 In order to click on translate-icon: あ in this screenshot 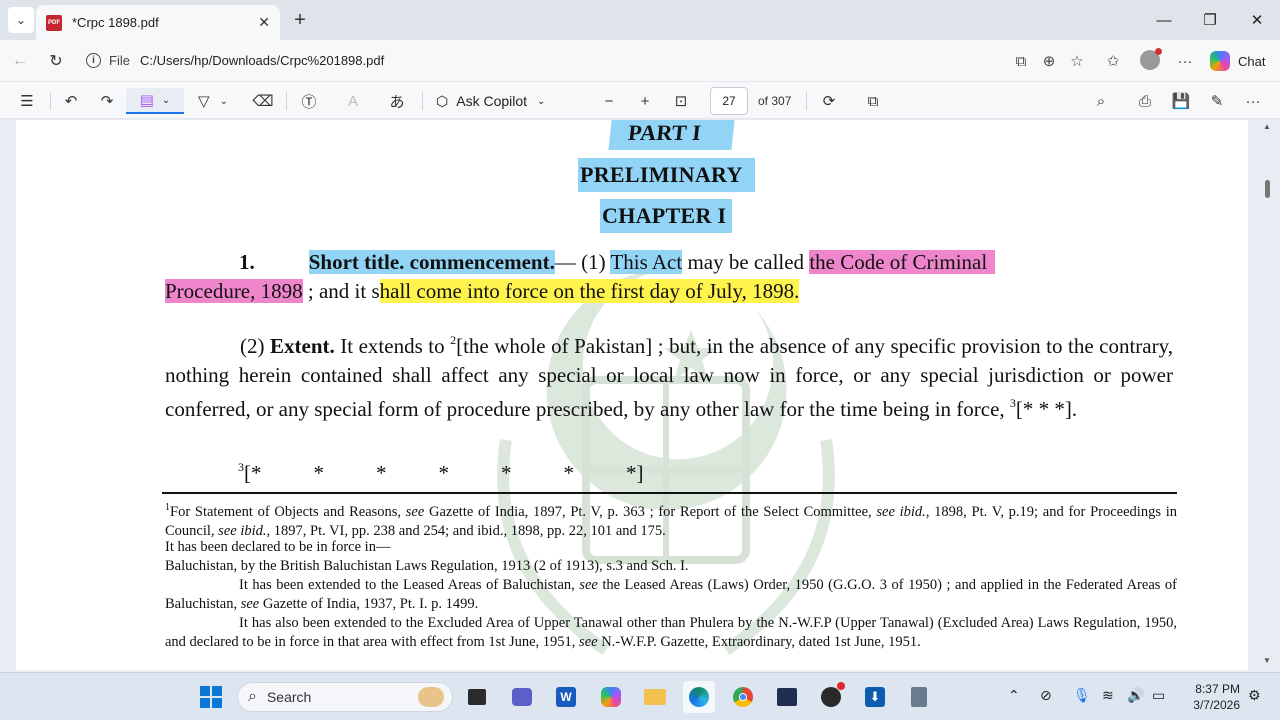, I will do `click(397, 101)`.